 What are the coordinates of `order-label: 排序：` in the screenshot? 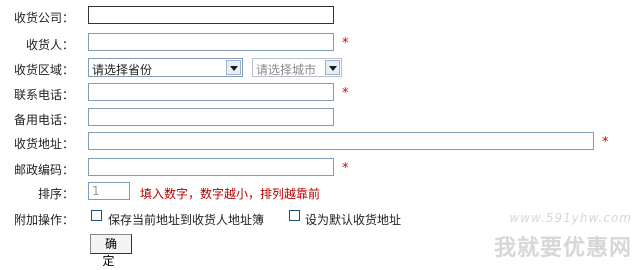 It's located at (55, 194).